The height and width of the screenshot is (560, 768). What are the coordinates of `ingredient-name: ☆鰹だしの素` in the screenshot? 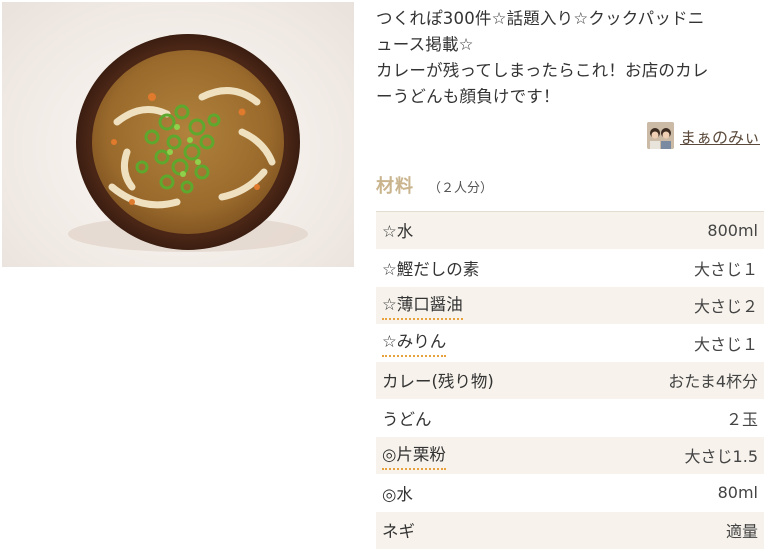 It's located at (431, 269).